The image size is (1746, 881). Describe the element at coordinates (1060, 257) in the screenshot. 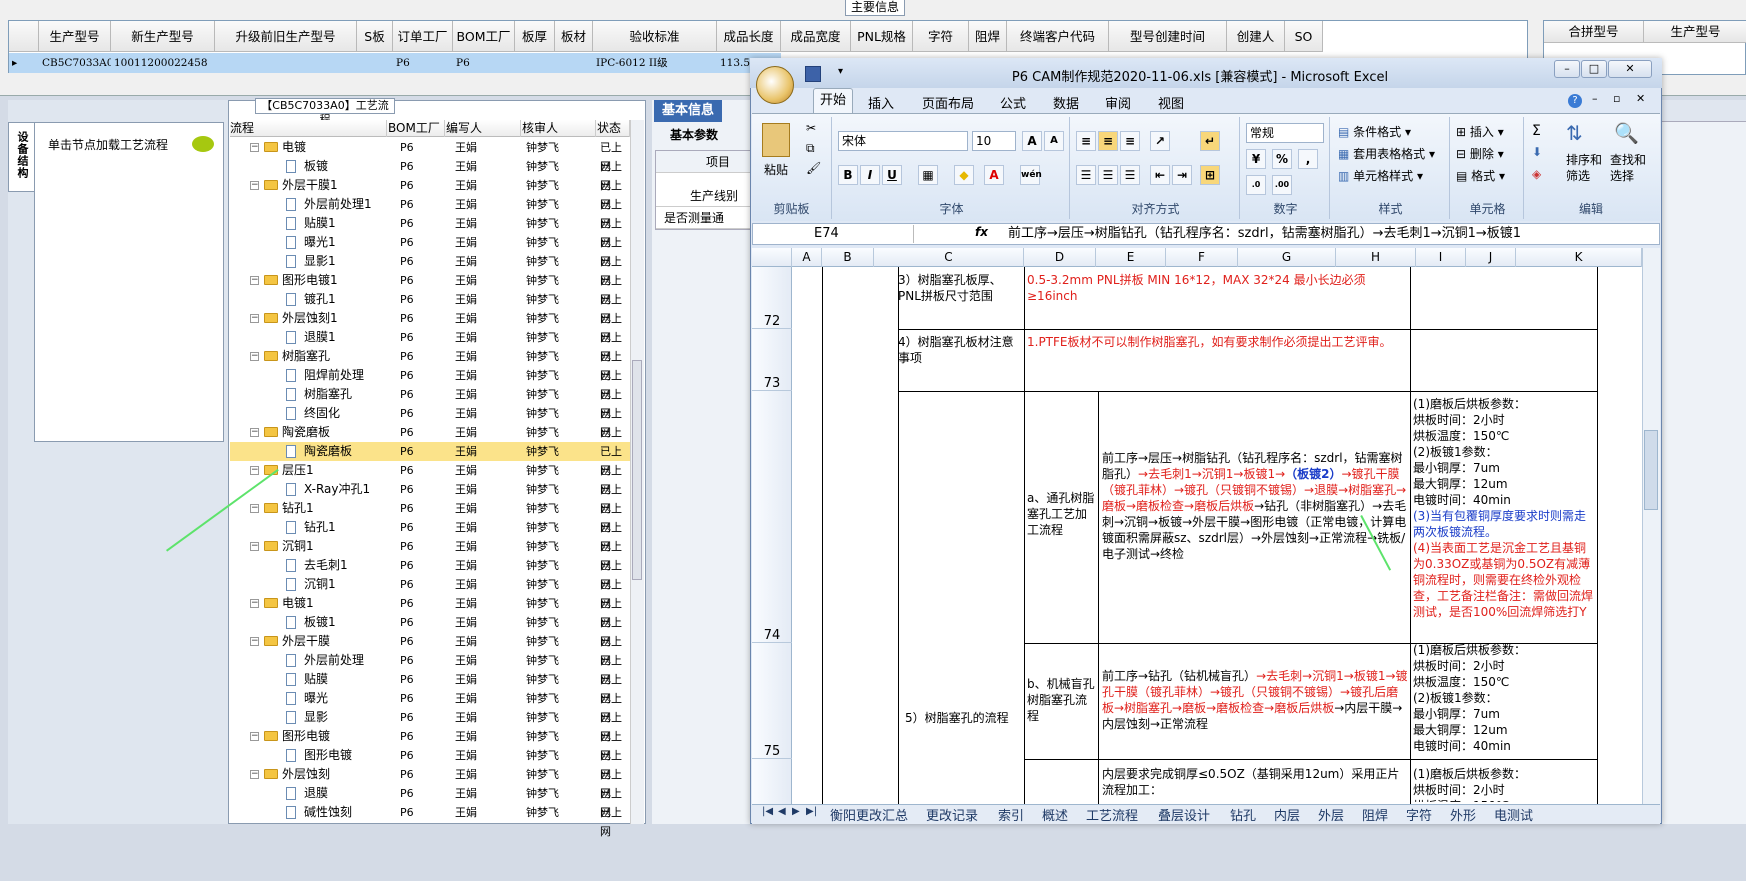

I see `column-header-d: D` at that location.